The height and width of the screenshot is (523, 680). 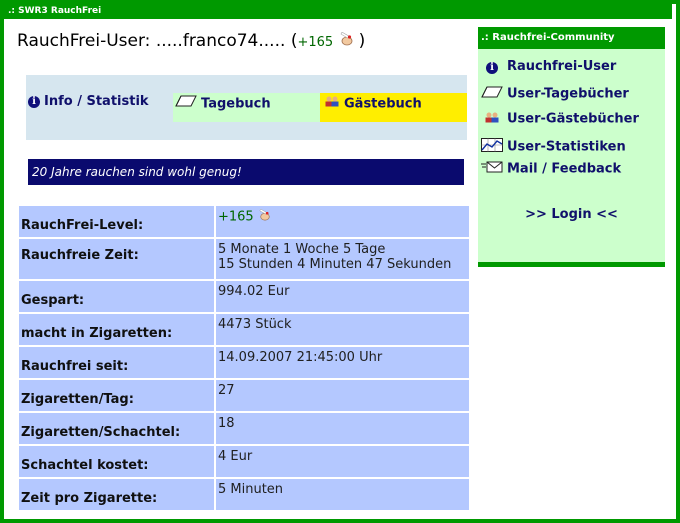 I want to click on tab-label: Gästebuch, so click(x=383, y=104).